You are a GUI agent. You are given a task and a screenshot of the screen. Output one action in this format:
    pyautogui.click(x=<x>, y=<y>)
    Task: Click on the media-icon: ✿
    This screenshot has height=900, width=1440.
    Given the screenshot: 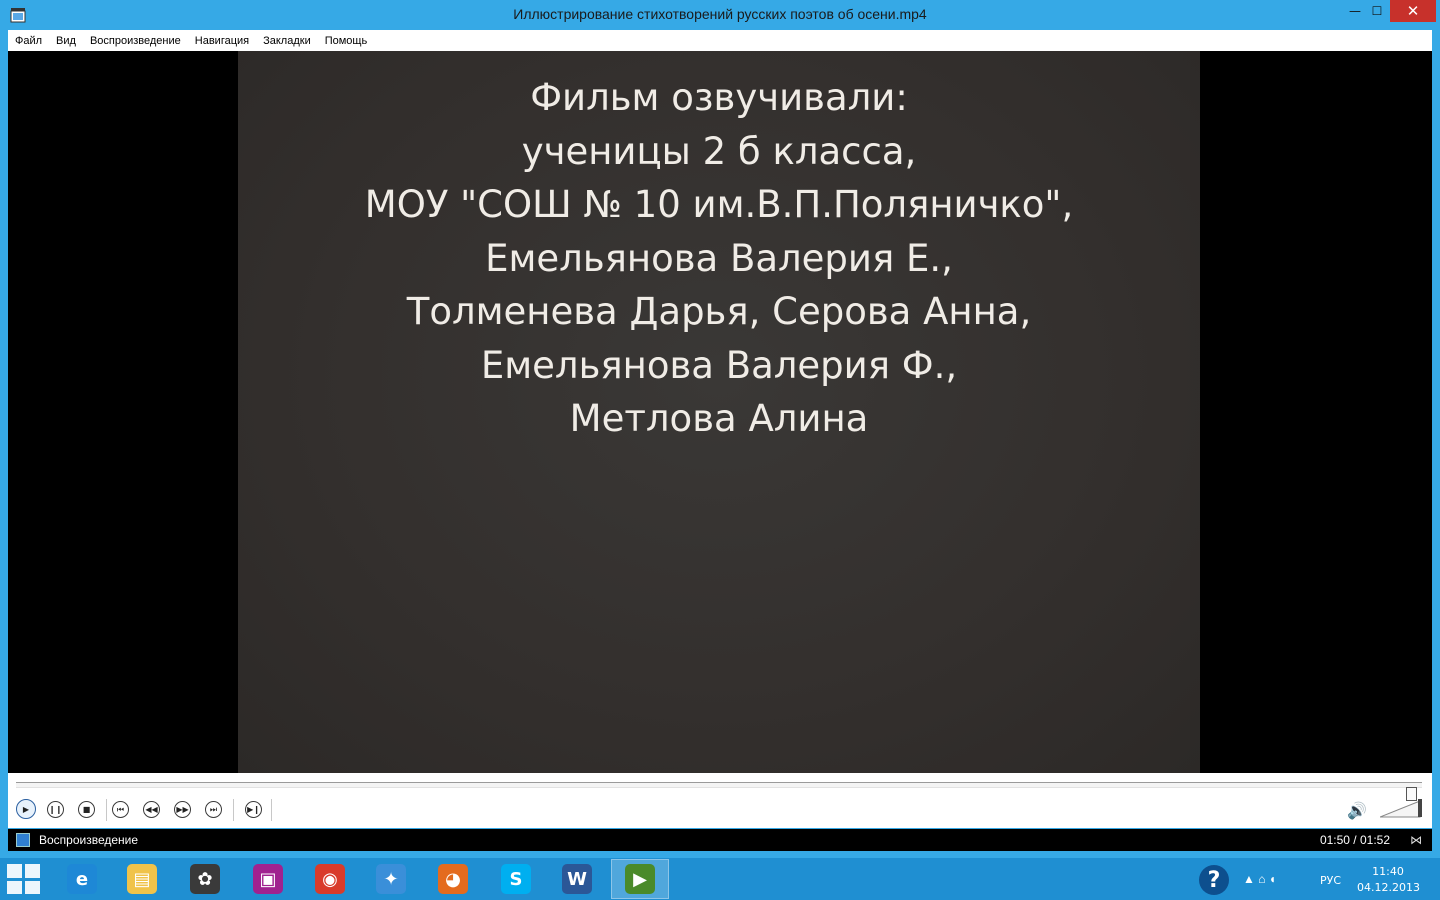 What is the action you would take?
    pyautogui.click(x=205, y=879)
    